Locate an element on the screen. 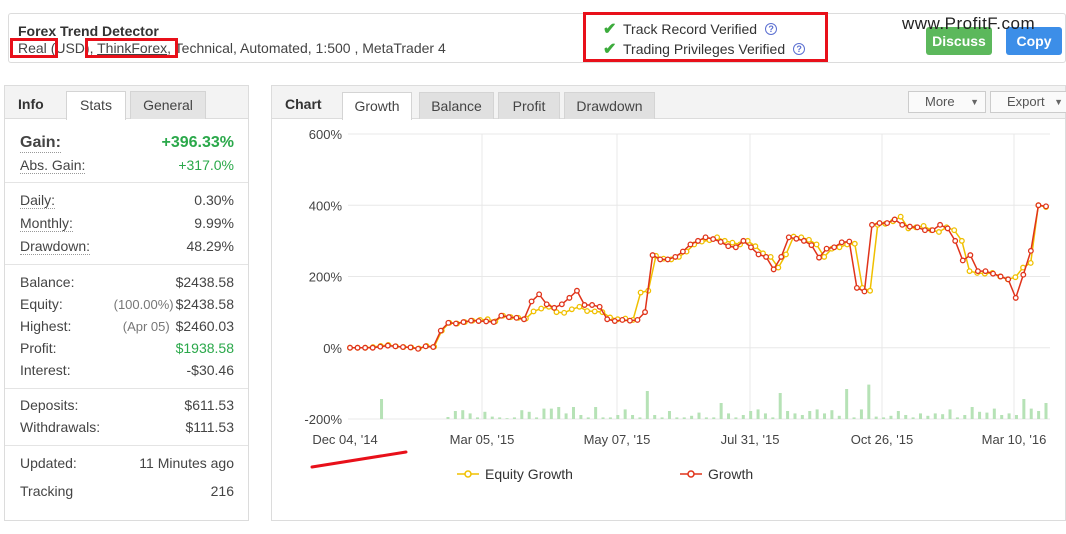  highest-label: Highest: is located at coordinates (46, 326).